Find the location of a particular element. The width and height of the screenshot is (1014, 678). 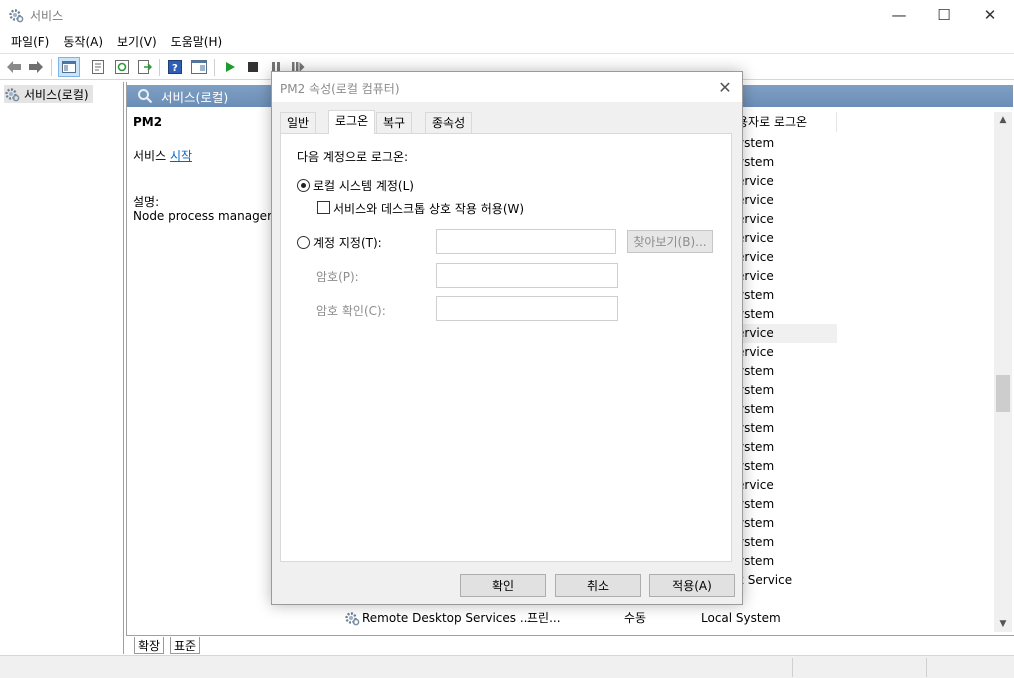

stop-icon is located at coordinates (253, 67).